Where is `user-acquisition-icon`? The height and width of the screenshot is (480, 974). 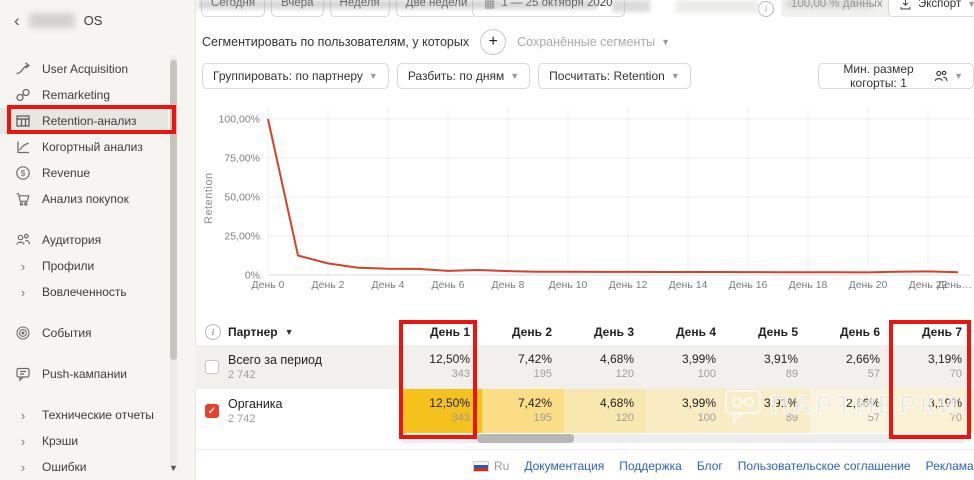 user-acquisition-icon is located at coordinates (23, 69).